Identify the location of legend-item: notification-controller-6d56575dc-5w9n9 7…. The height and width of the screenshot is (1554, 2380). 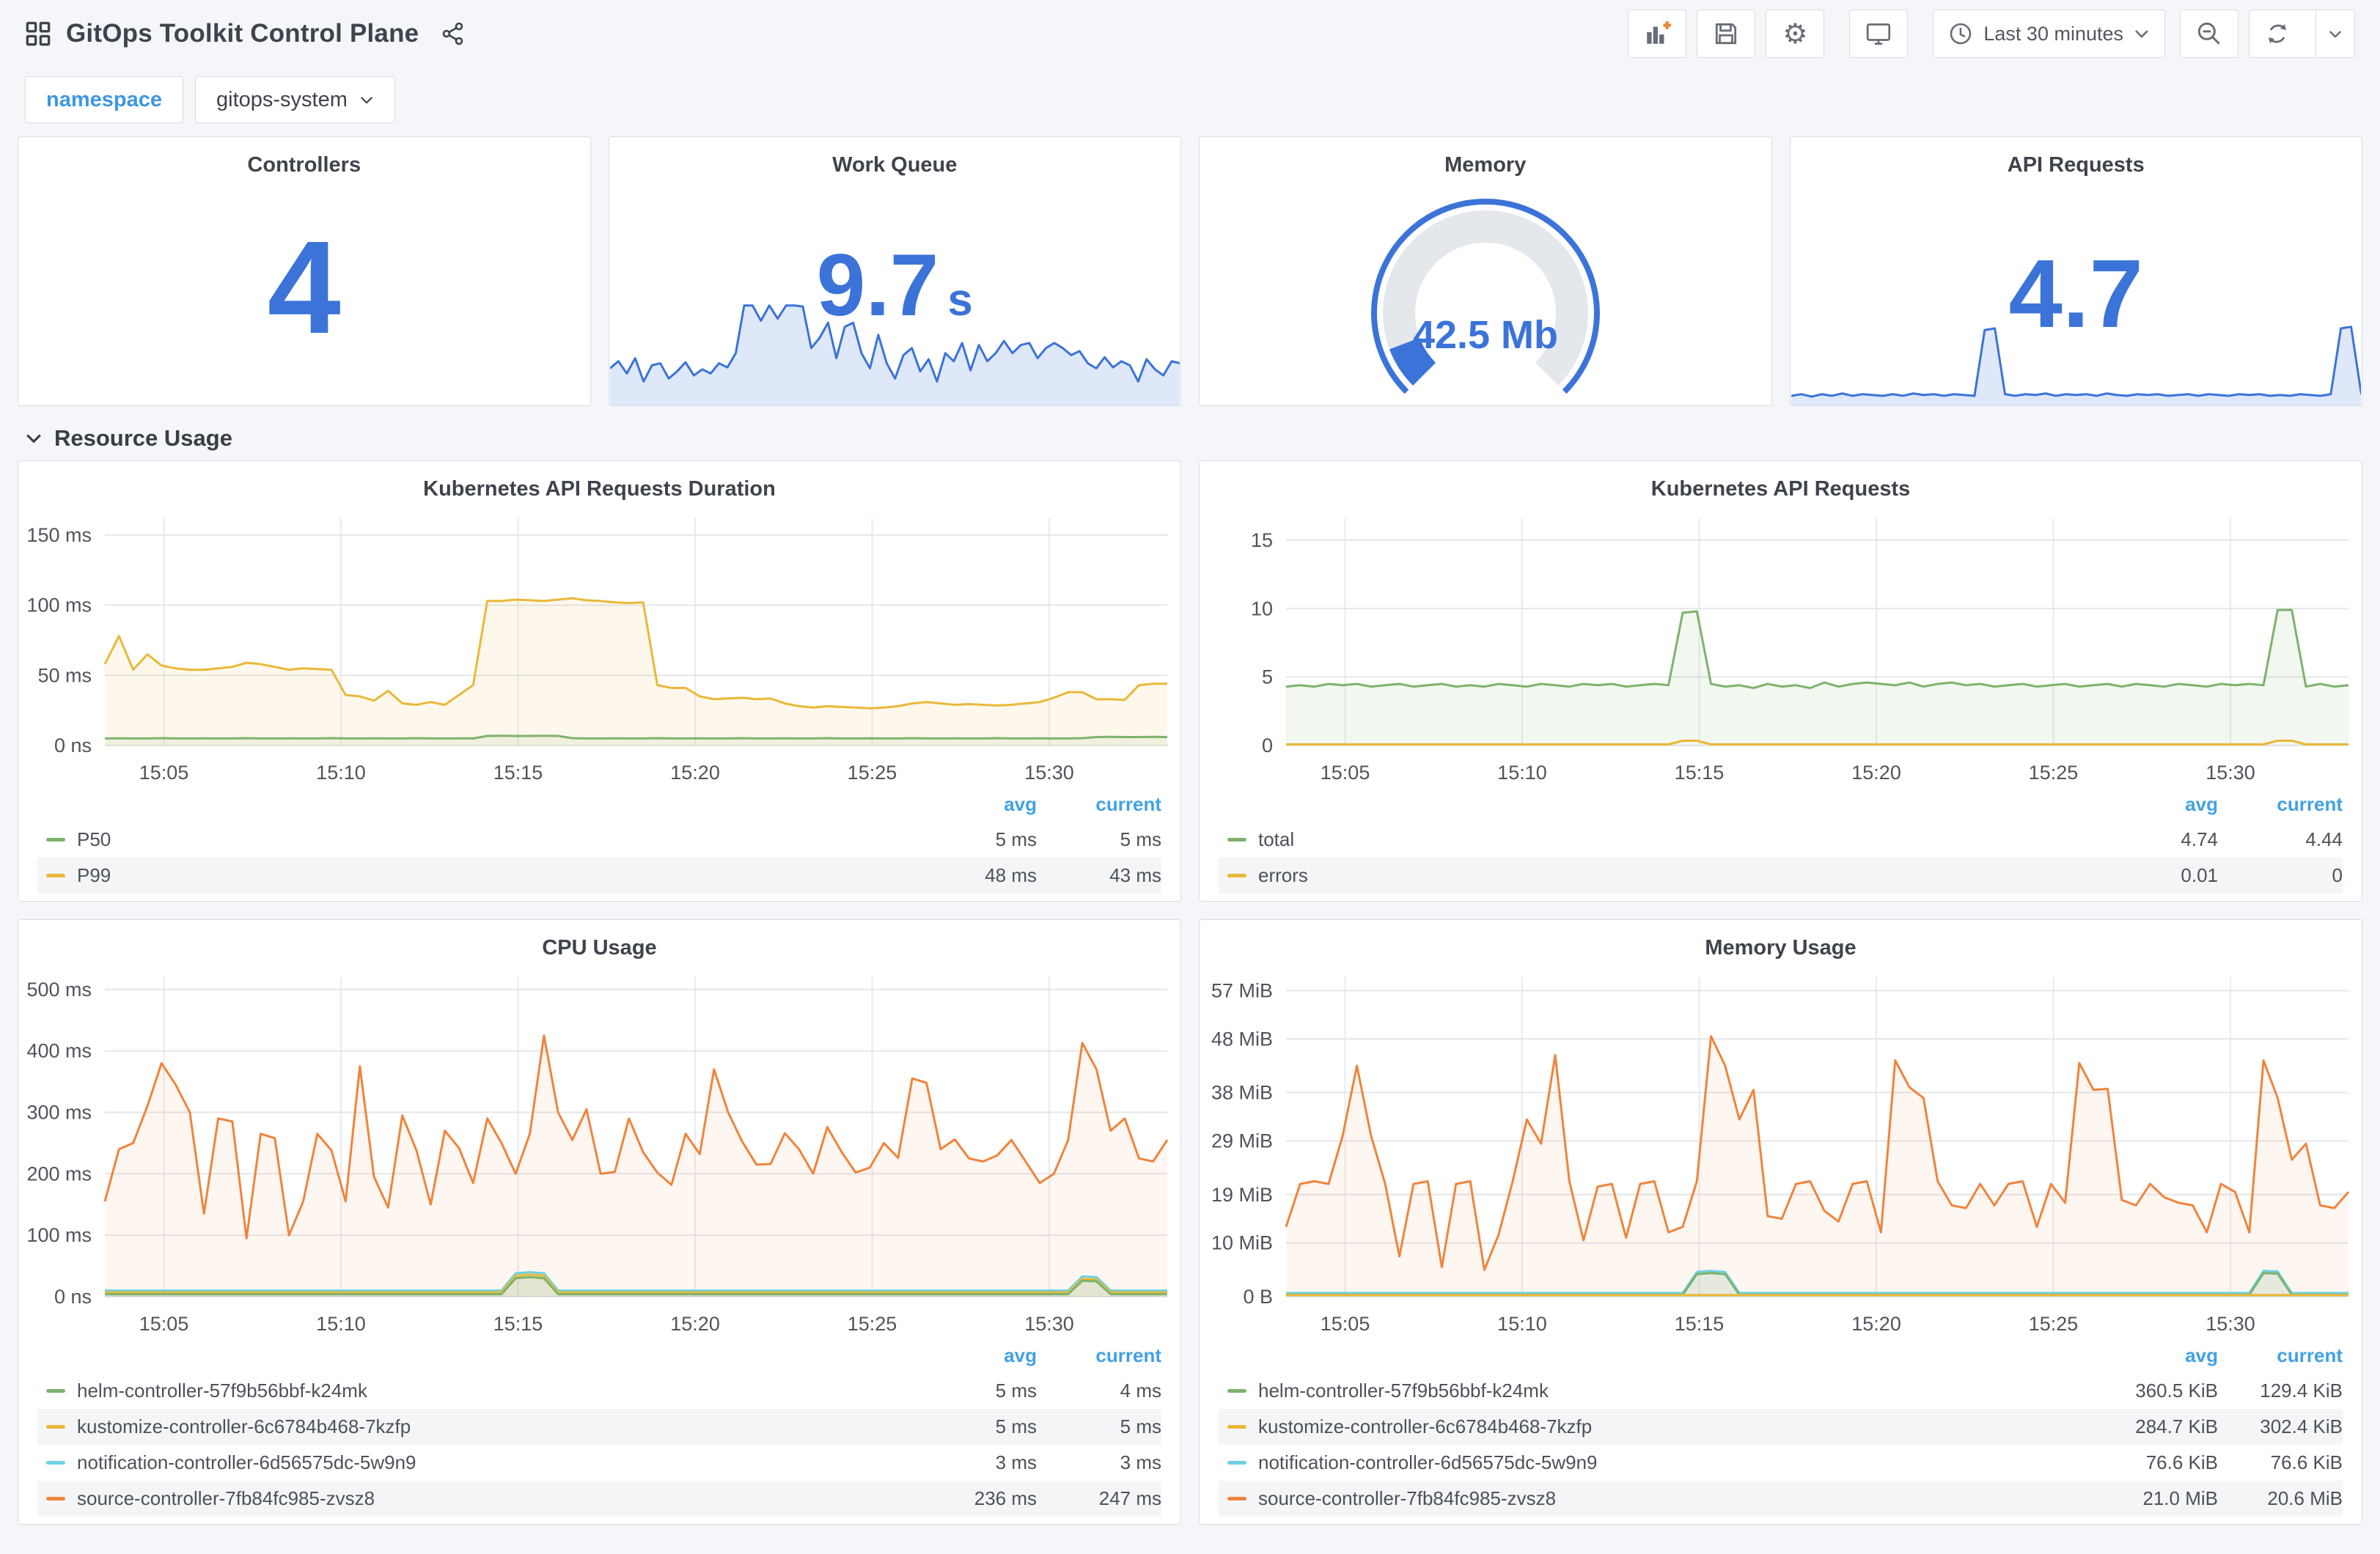
(1781, 1463).